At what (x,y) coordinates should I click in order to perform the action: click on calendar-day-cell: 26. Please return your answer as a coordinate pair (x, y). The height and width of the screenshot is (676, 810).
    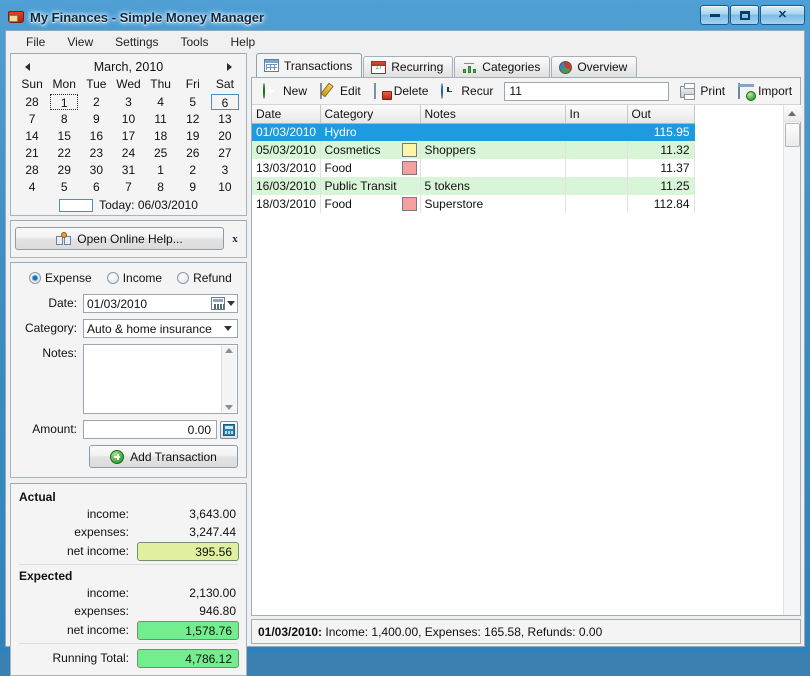
    Looking at the image, I should click on (193, 152).